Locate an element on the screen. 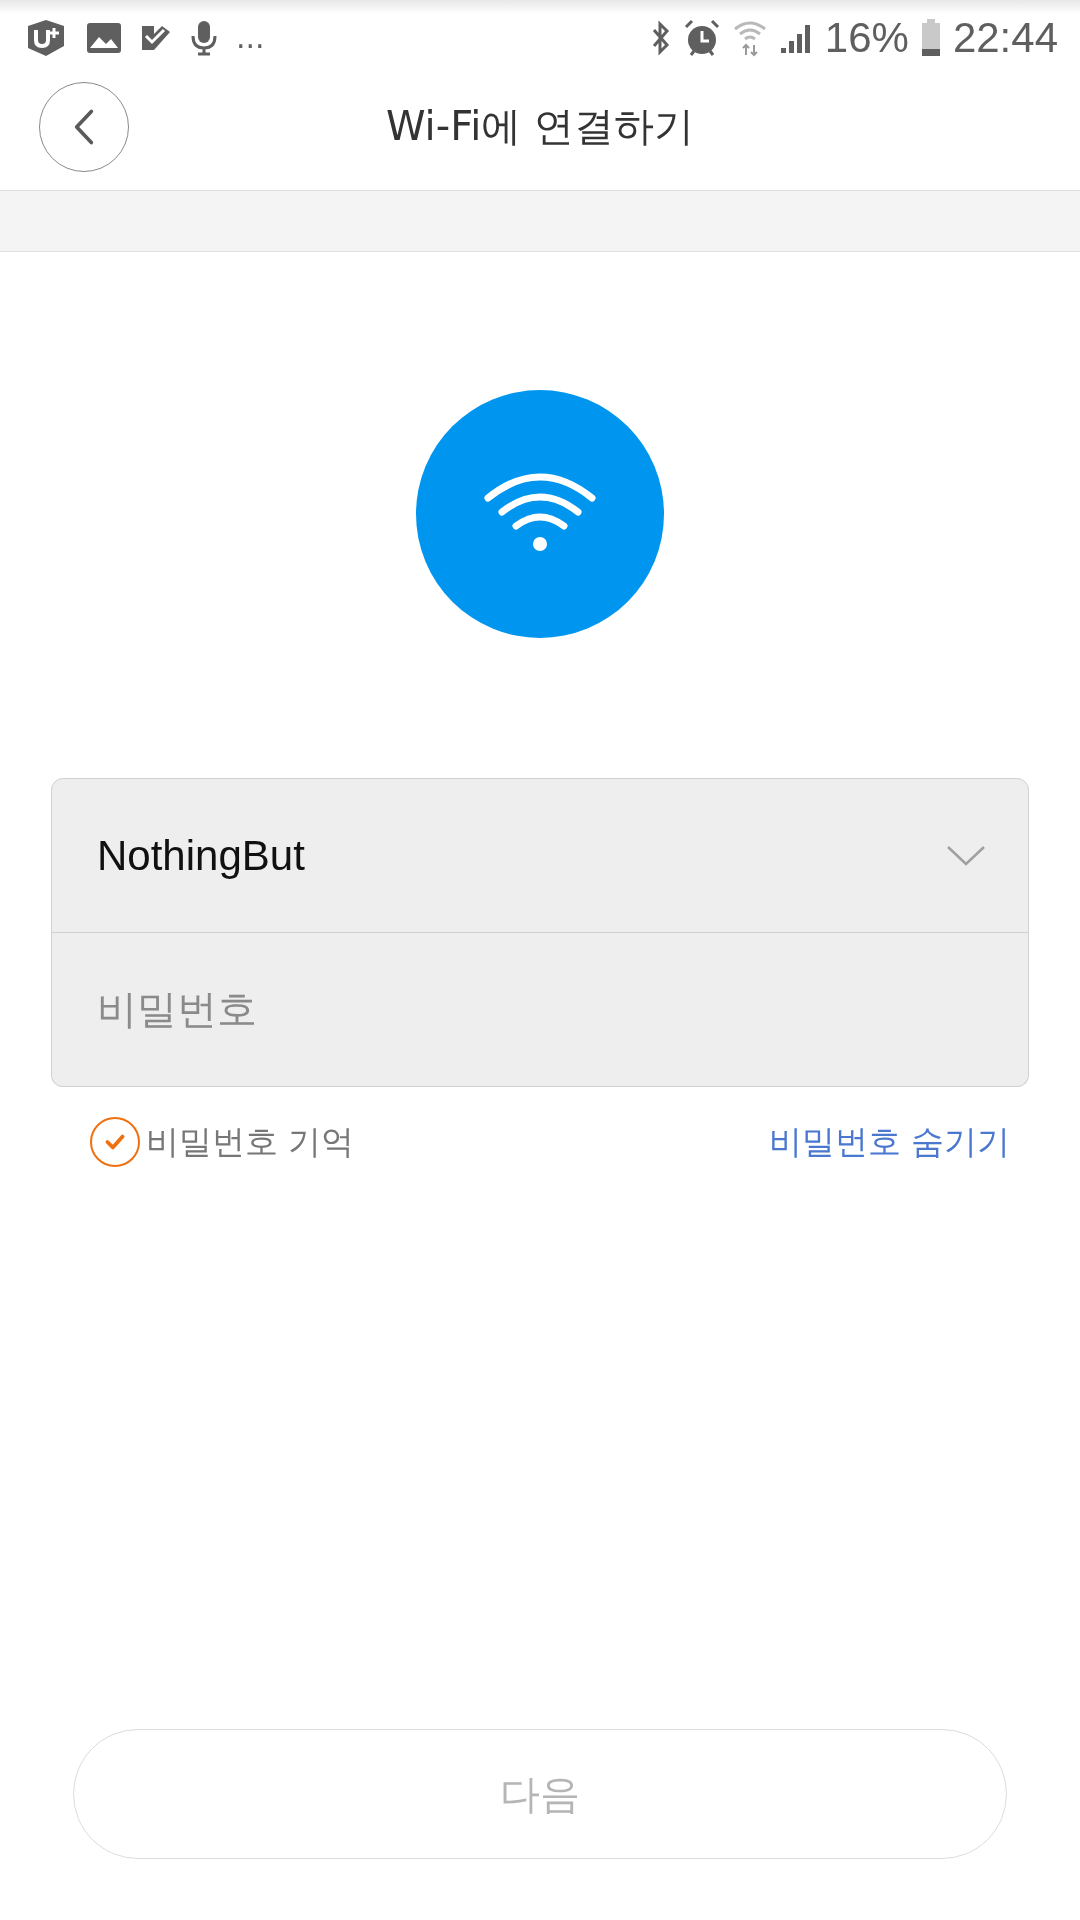 Image resolution: width=1080 pixels, height=1920 pixels. alarm-icon is located at coordinates (701, 37).